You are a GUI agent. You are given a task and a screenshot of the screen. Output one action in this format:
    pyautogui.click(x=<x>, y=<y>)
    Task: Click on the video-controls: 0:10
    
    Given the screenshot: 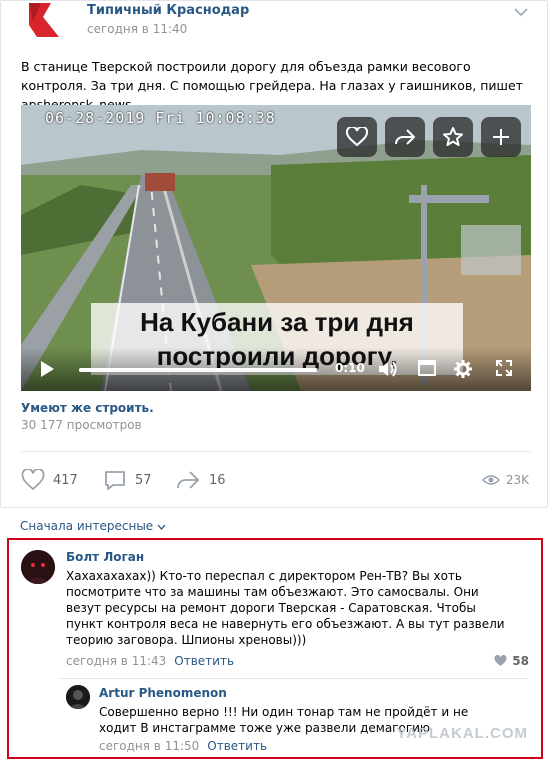 What is the action you would take?
    pyautogui.click(x=276, y=369)
    